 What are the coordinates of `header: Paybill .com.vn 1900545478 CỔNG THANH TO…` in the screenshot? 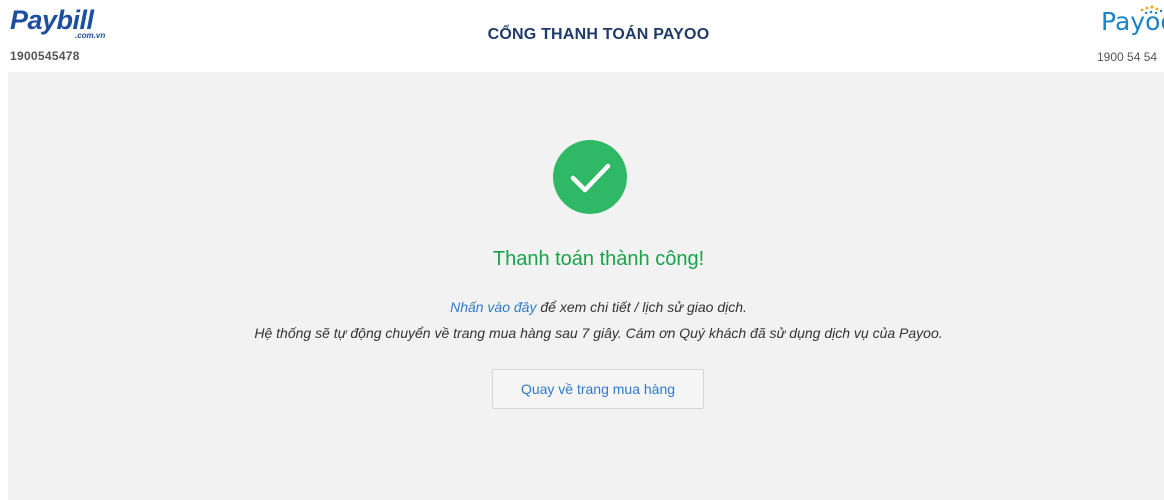 It's located at (582, 35).